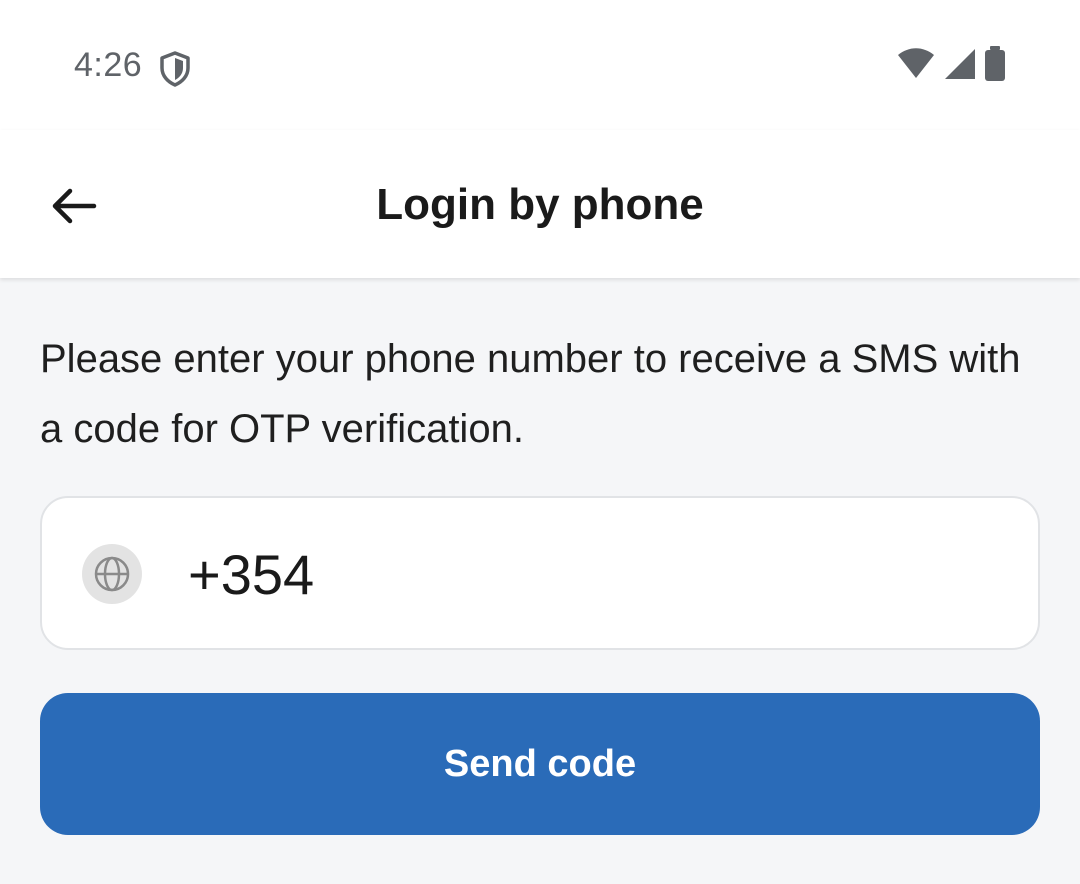 The height and width of the screenshot is (884, 1080). I want to click on status-time: 4:26, so click(108, 65).